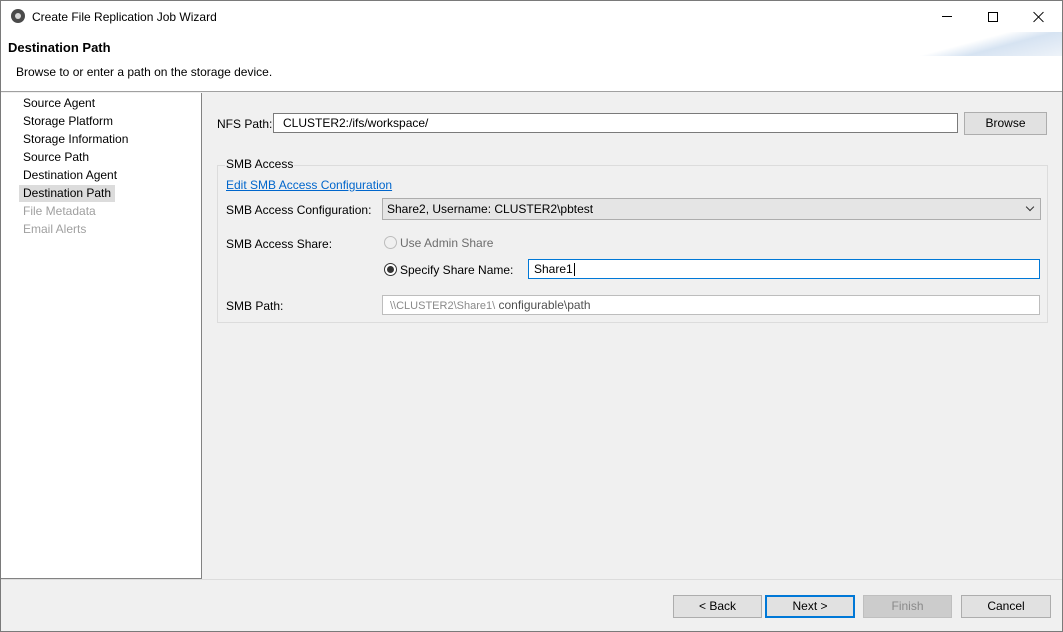 The image size is (1063, 632). I want to click on browse-button: Browse, so click(1005, 123).